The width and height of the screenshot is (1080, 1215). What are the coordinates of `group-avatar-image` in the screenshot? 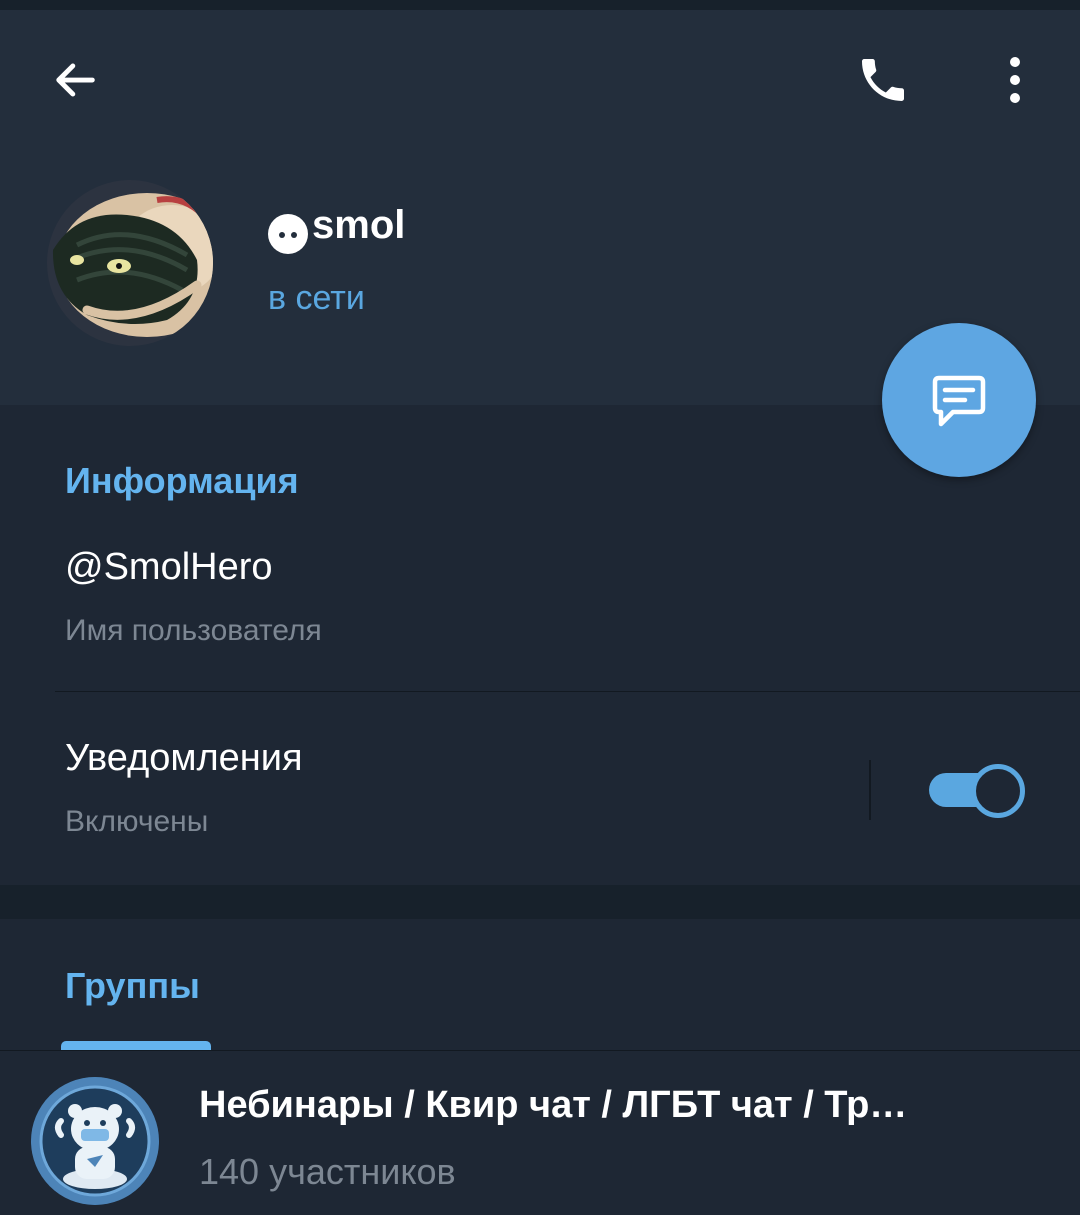 It's located at (95, 1141).